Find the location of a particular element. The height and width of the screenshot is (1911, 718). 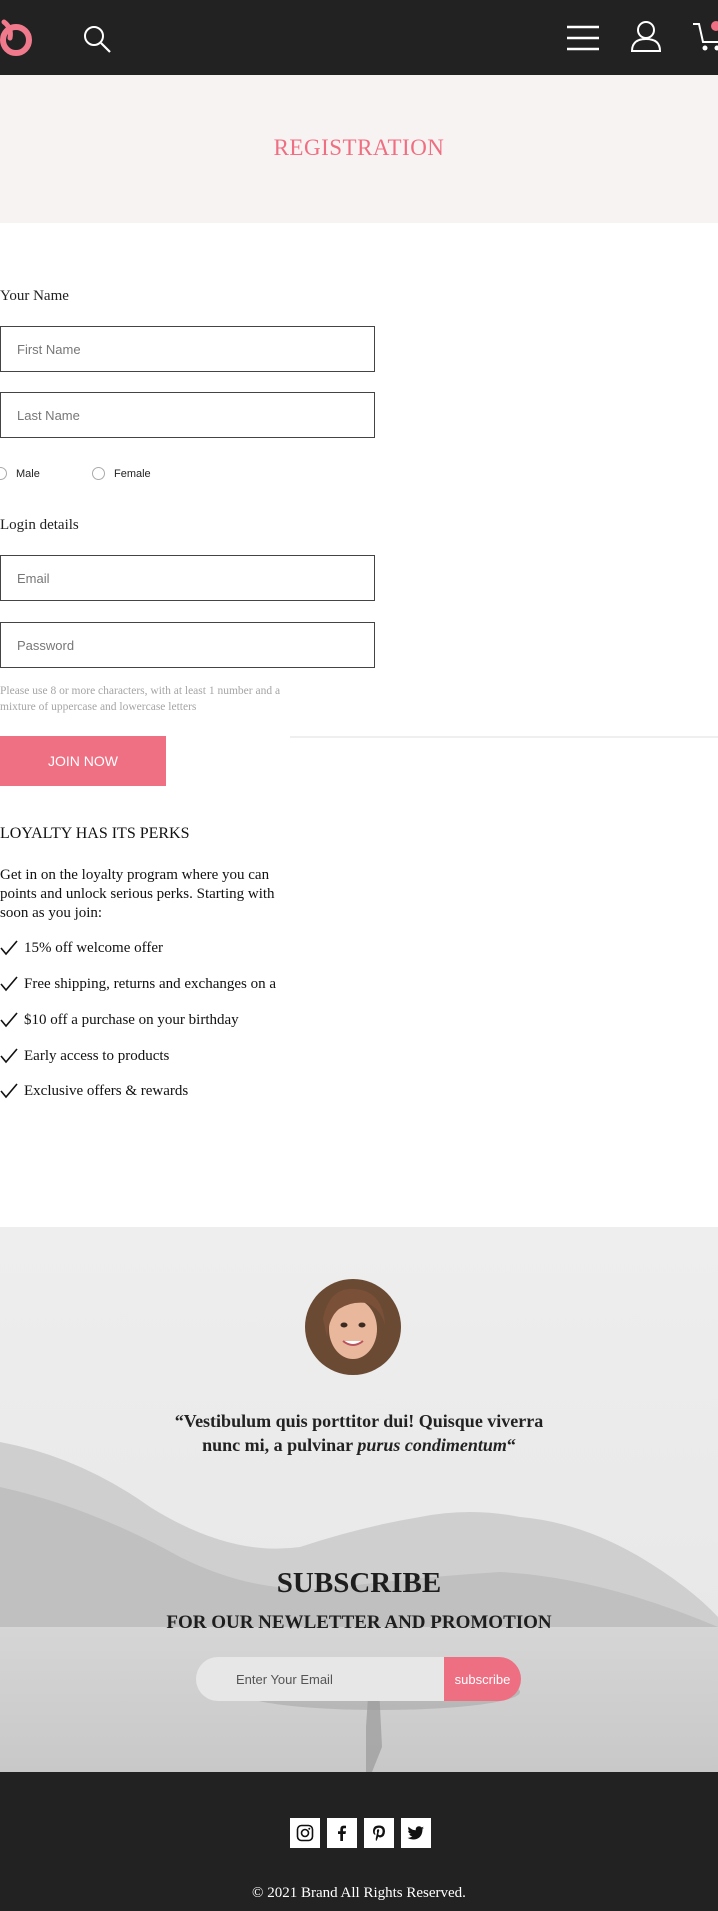

gender-radio-female: Female is located at coordinates (121, 473).